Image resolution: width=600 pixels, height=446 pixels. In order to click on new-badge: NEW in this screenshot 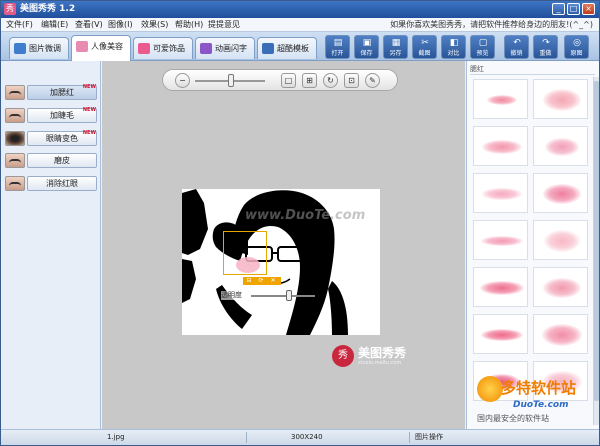, I will do `click(89, 133)`.